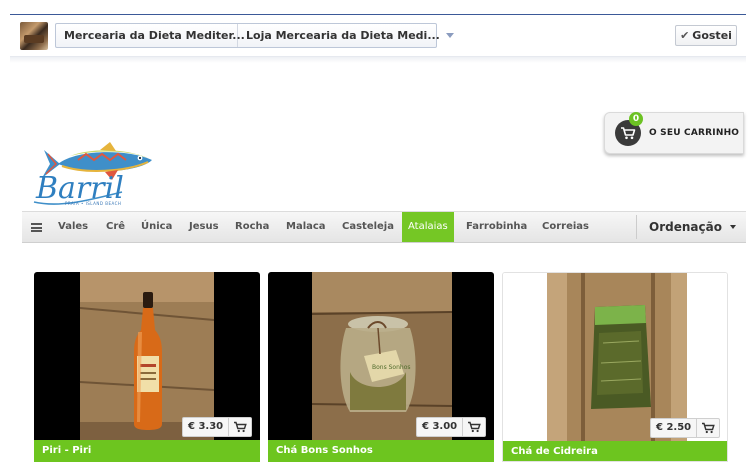  What do you see at coordinates (381, 451) in the screenshot?
I see `product-name: Chá Bons Sonhos` at bounding box center [381, 451].